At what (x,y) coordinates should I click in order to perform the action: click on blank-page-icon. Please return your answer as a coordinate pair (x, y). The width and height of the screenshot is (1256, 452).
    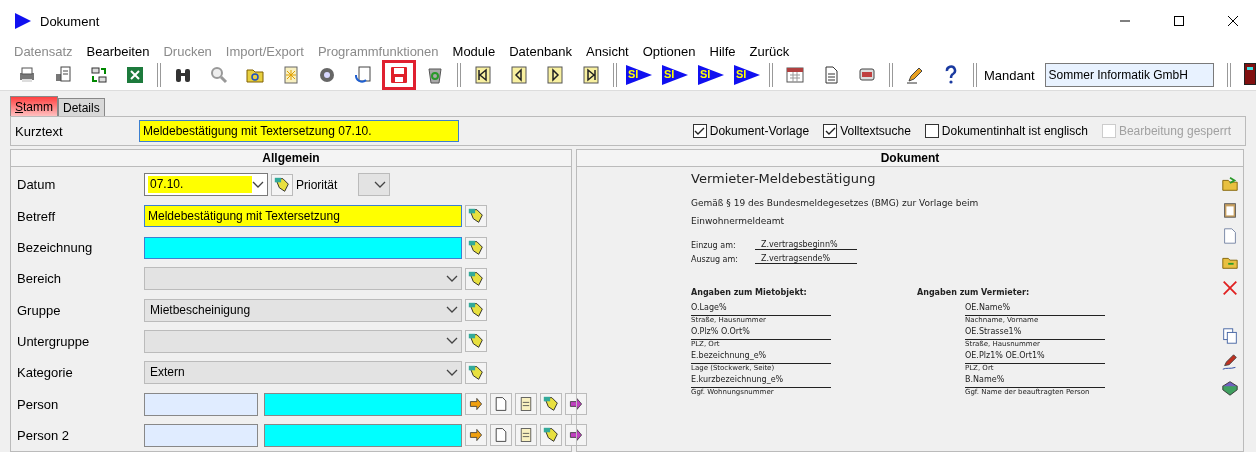
    Looking at the image, I should click on (501, 435).